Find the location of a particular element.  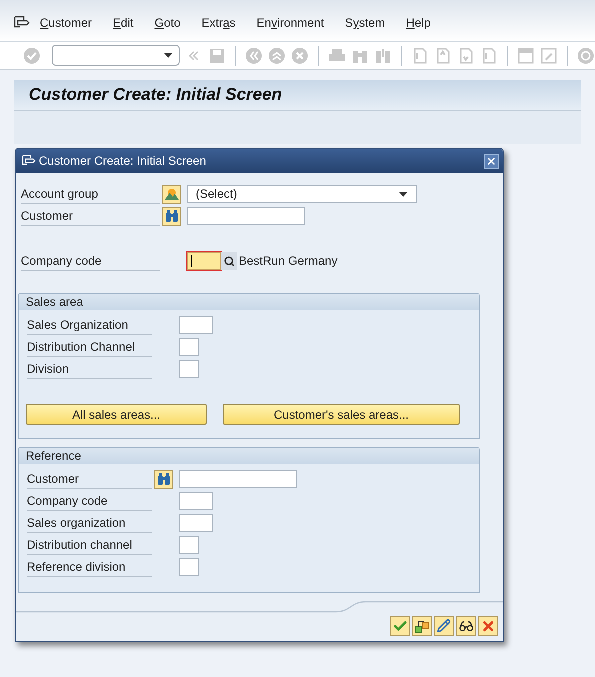

account-group-dropdown: (Select) is located at coordinates (302, 194).